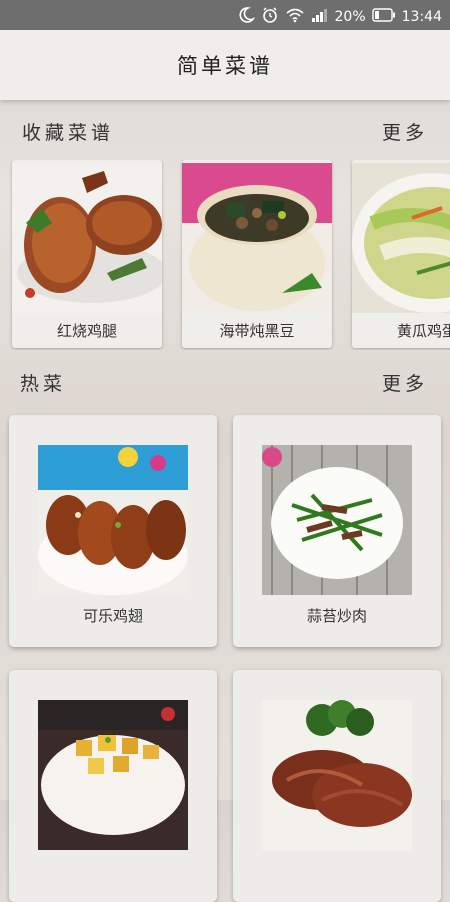 This screenshot has width=450, height=902. I want to click on app-bar: 简单菜谱, so click(225, 65).